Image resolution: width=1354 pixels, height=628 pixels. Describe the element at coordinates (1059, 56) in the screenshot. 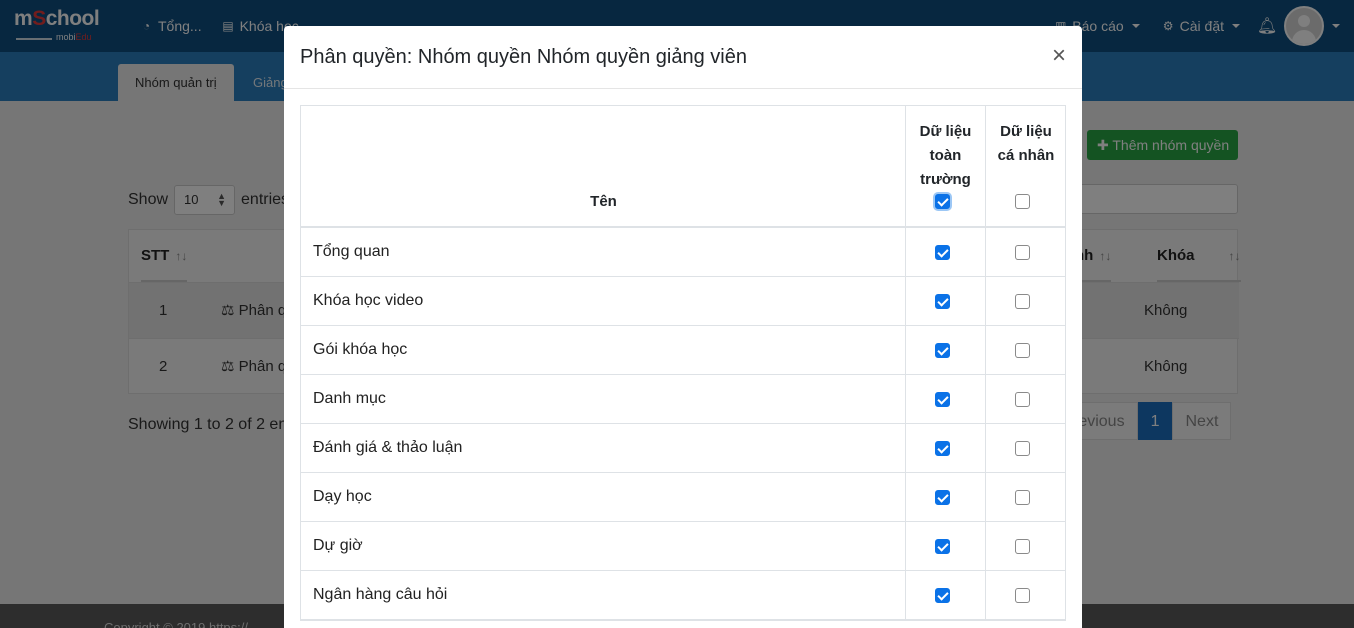

I see `close-icon: ×` at that location.